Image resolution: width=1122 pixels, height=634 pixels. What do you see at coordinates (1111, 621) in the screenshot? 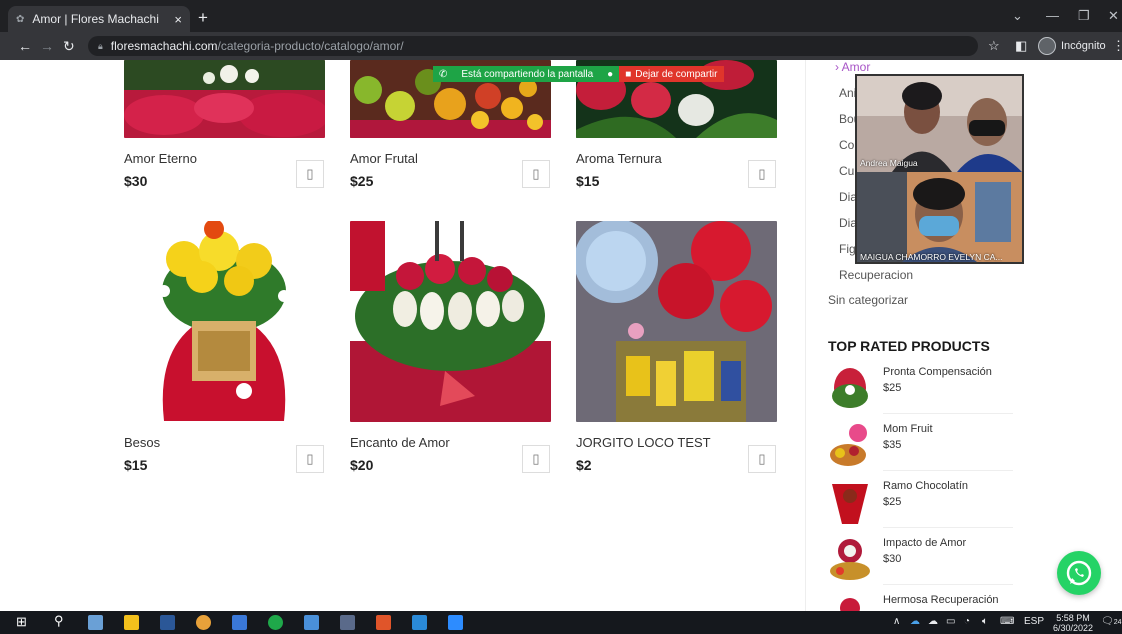
I see `notifications-icon: 🗨︎24` at bounding box center [1111, 621].